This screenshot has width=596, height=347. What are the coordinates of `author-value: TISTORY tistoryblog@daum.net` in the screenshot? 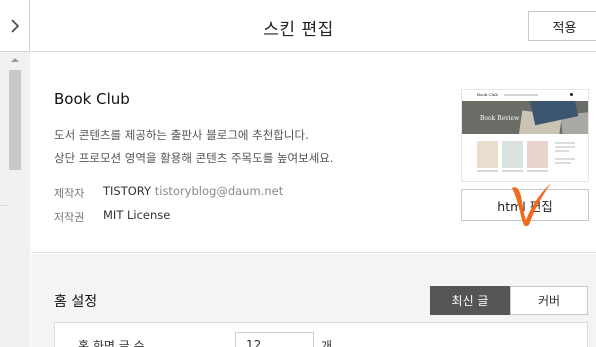 It's located at (193, 191).